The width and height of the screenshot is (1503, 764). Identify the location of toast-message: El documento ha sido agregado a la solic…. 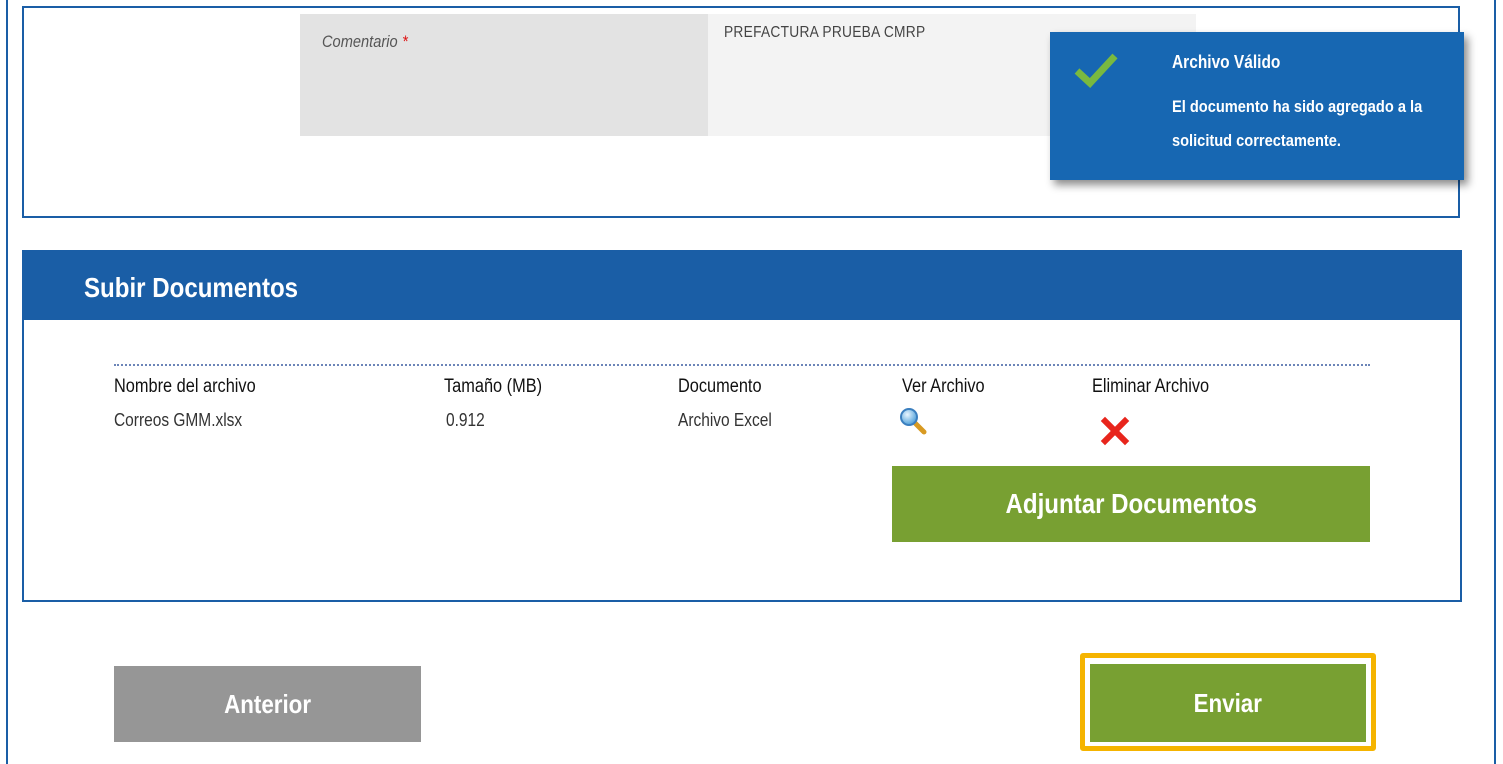
(1297, 123).